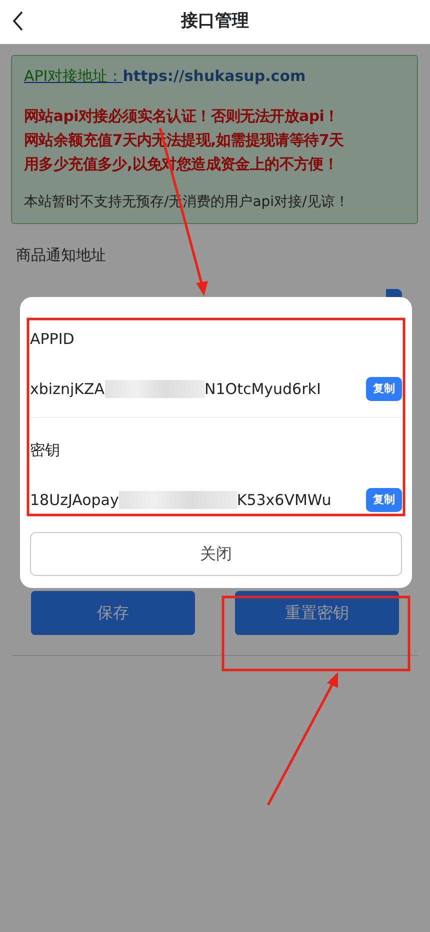 This screenshot has width=430, height=932. Describe the element at coordinates (67, 389) in the screenshot. I see `key-value-text: xbiznjKZA` at that location.